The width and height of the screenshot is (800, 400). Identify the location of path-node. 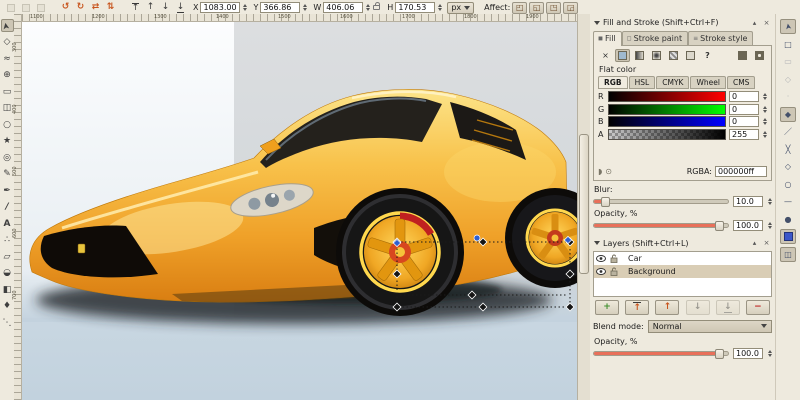
(477, 238).